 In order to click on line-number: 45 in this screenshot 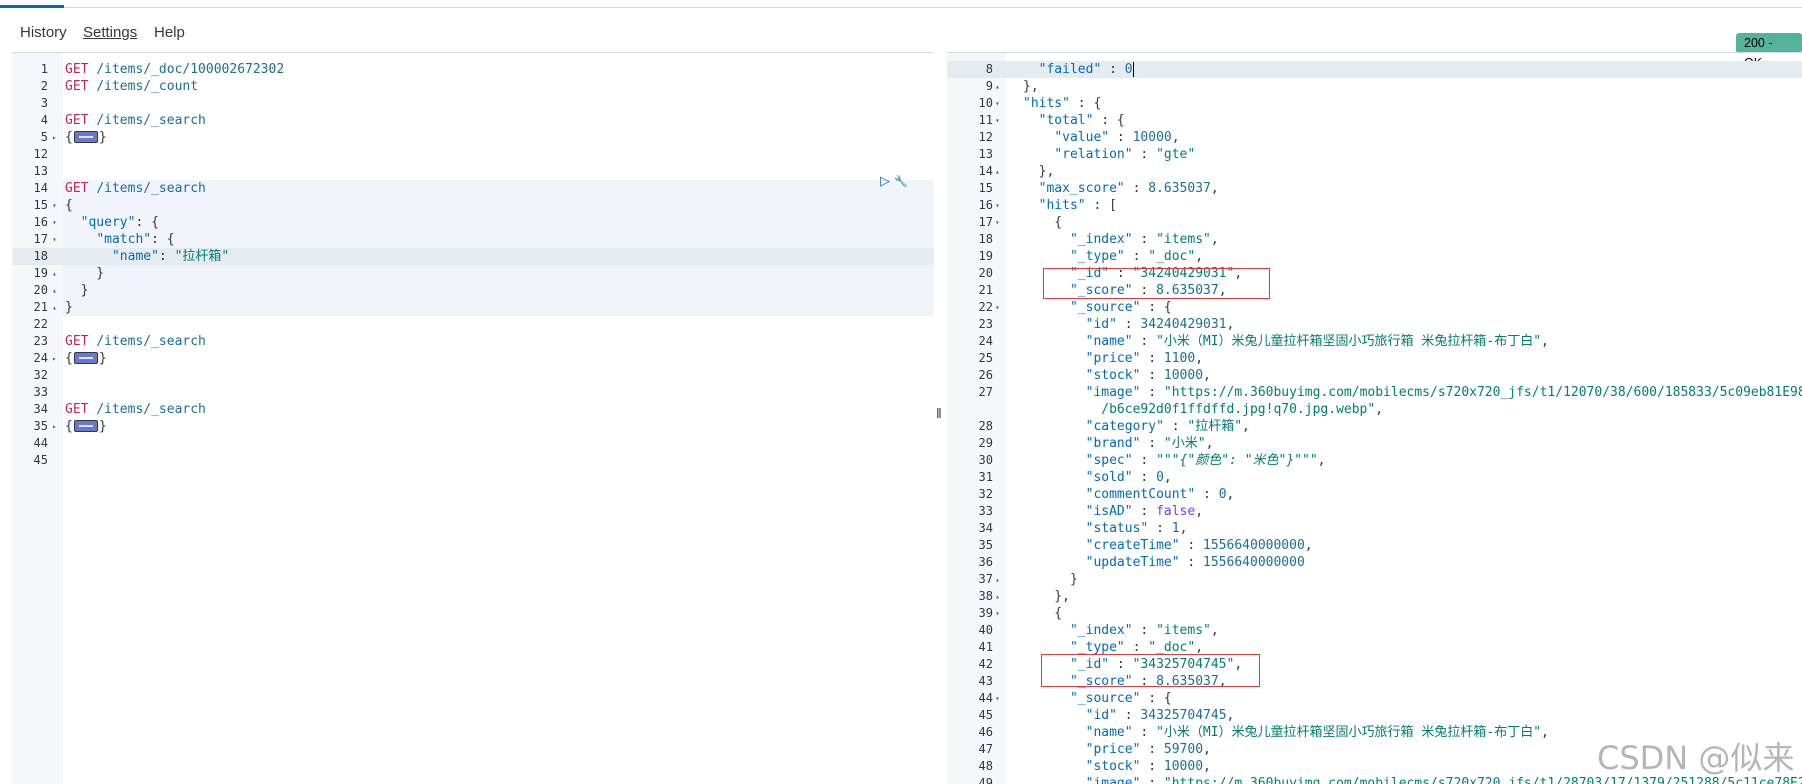, I will do `click(40, 460)`.